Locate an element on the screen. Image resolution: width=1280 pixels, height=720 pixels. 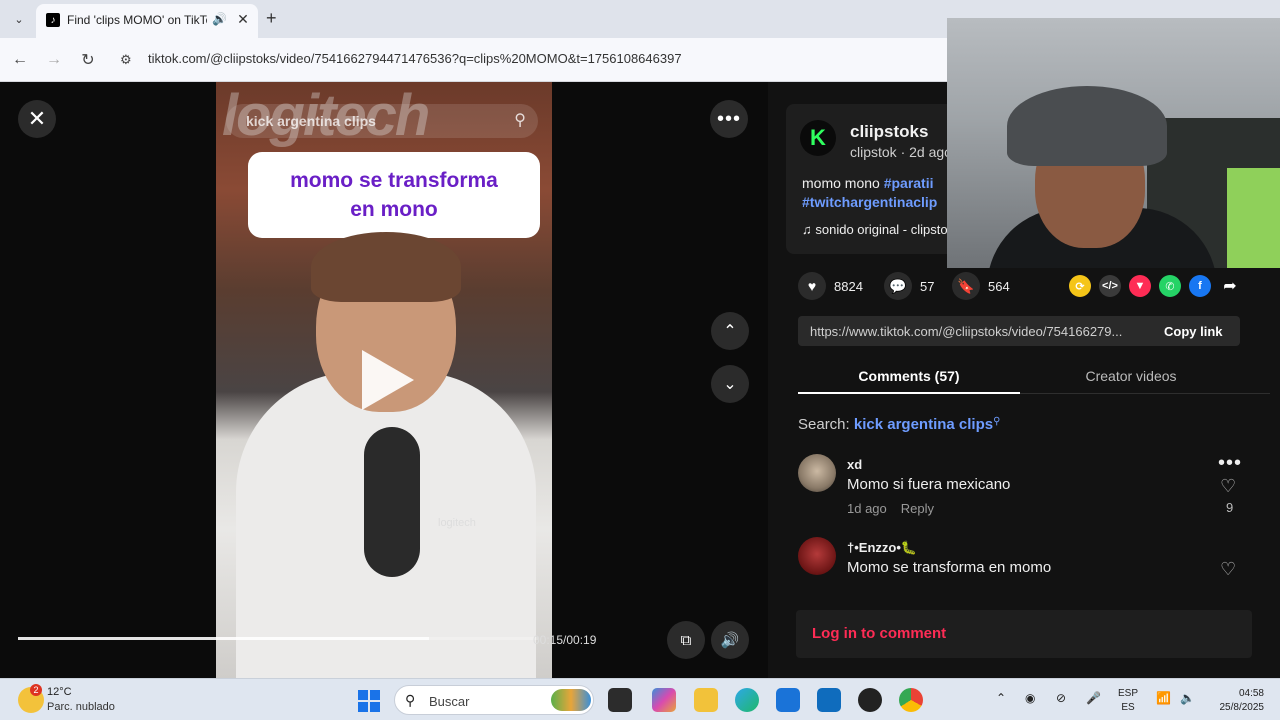
comment-text: Momo se transforma en momo is located at coordinates (949, 567).